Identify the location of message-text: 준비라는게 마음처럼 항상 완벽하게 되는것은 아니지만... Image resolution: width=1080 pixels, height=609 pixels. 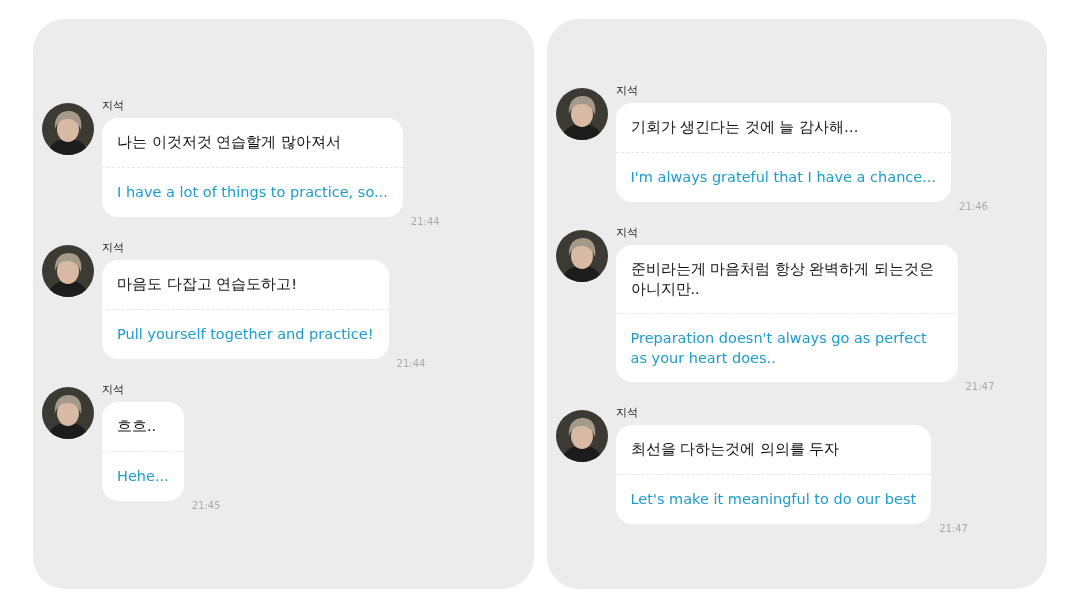
(782, 279).